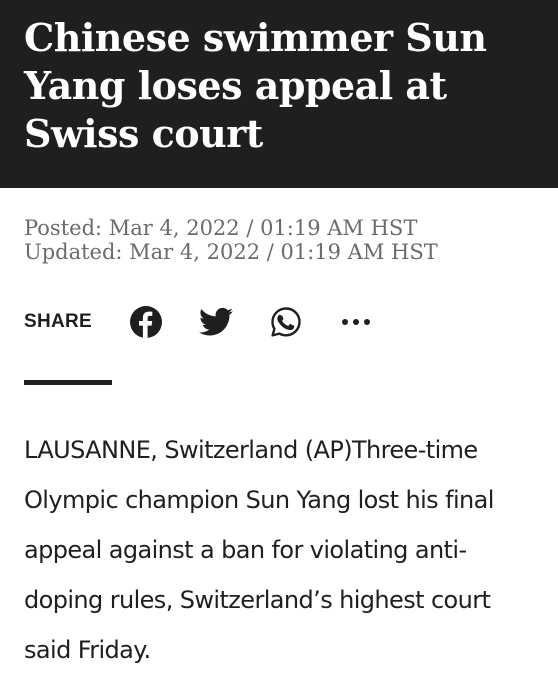  Describe the element at coordinates (146, 322) in the screenshot. I see `facebook-icon` at that location.